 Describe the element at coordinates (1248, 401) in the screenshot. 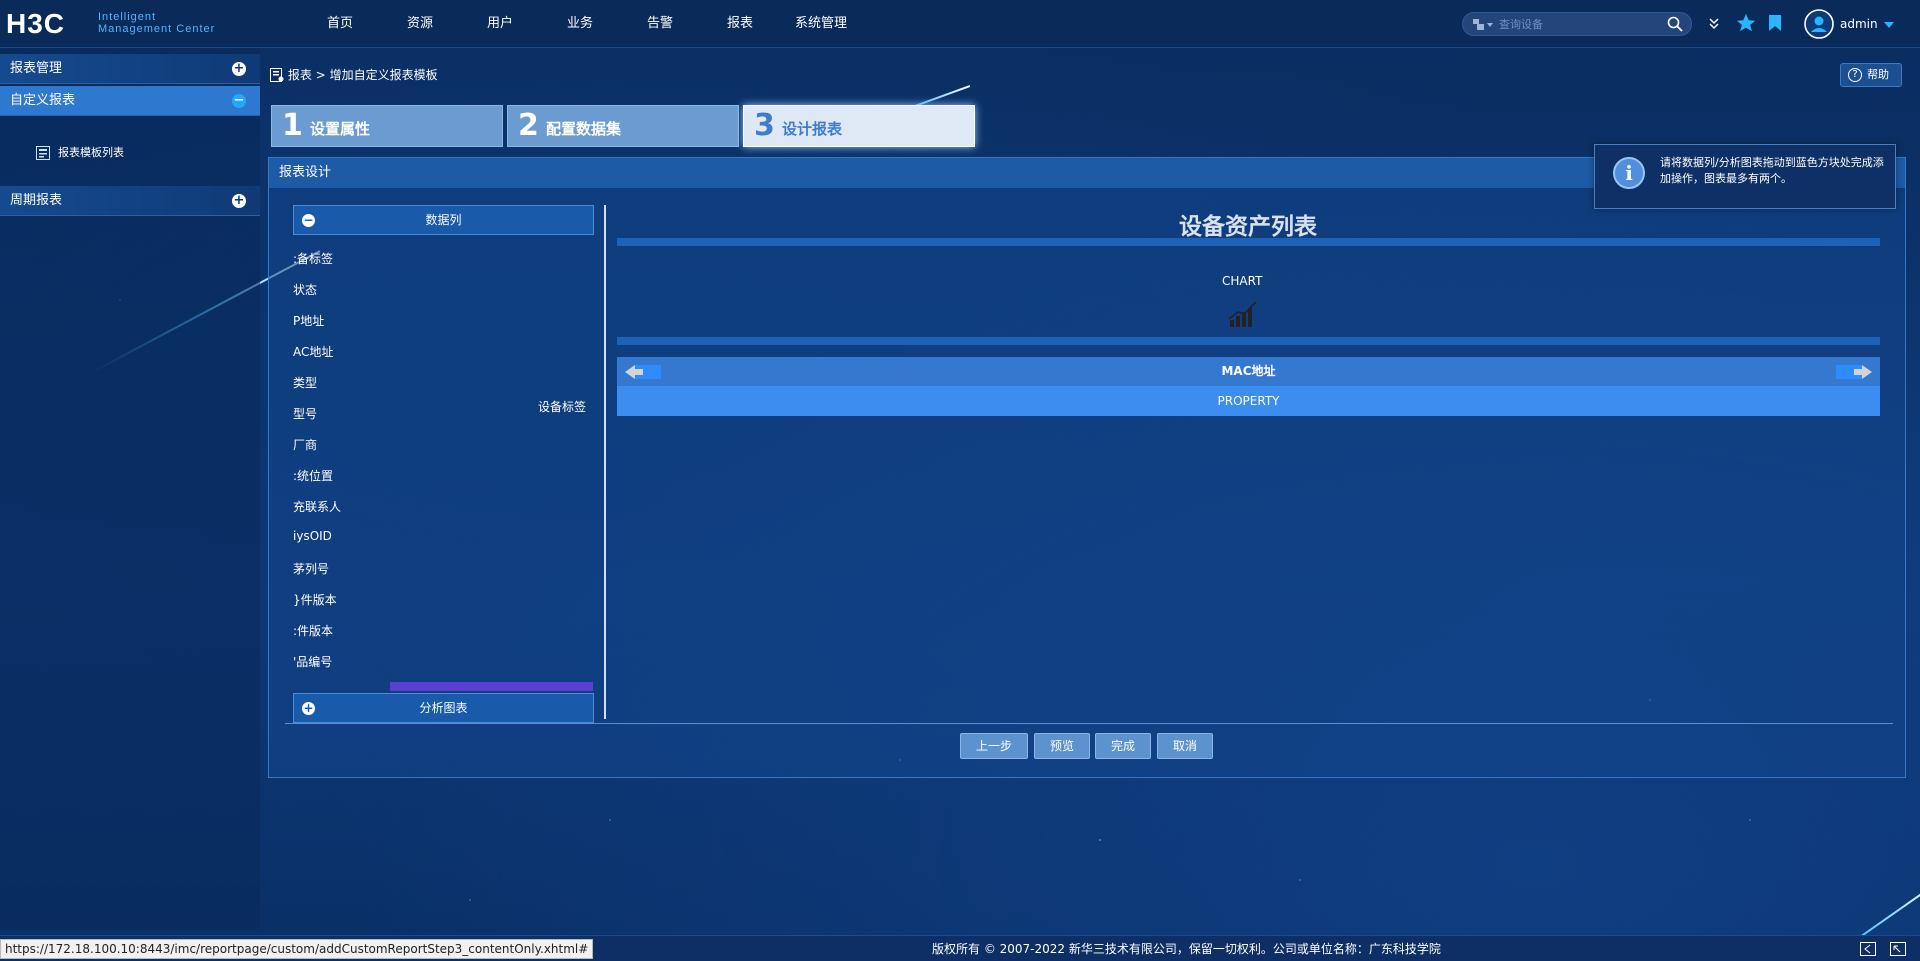

I see `table-property-row: PROPERTY` at that location.